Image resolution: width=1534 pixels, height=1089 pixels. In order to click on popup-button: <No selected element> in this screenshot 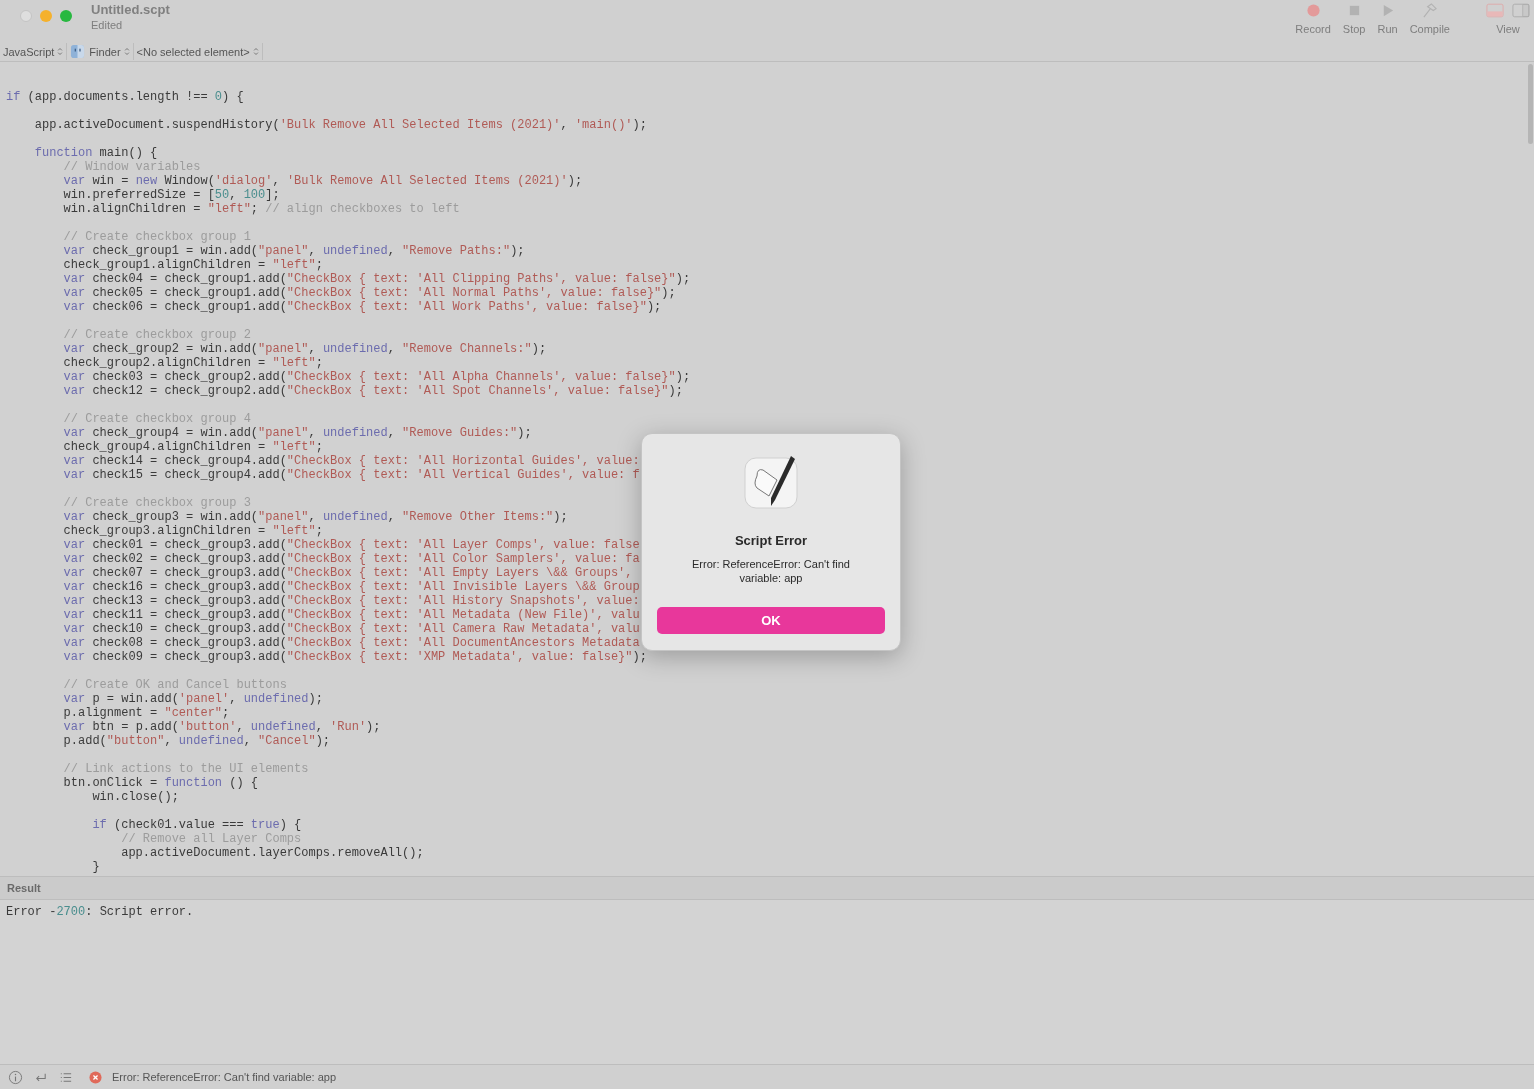, I will do `click(198, 51)`.